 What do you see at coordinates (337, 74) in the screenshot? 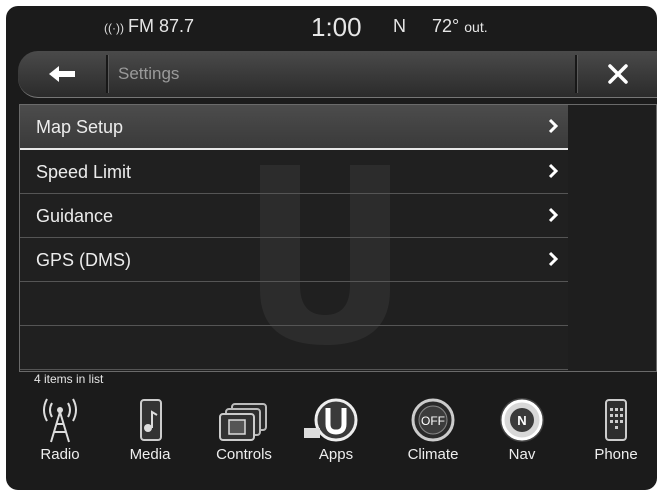
I see `title-bar: Settings` at bounding box center [337, 74].